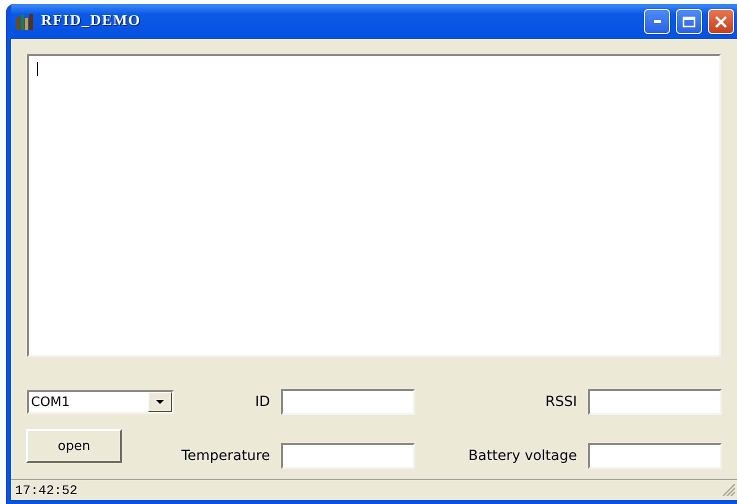 The height and width of the screenshot is (504, 737). I want to click on field-label: ID, so click(263, 402).